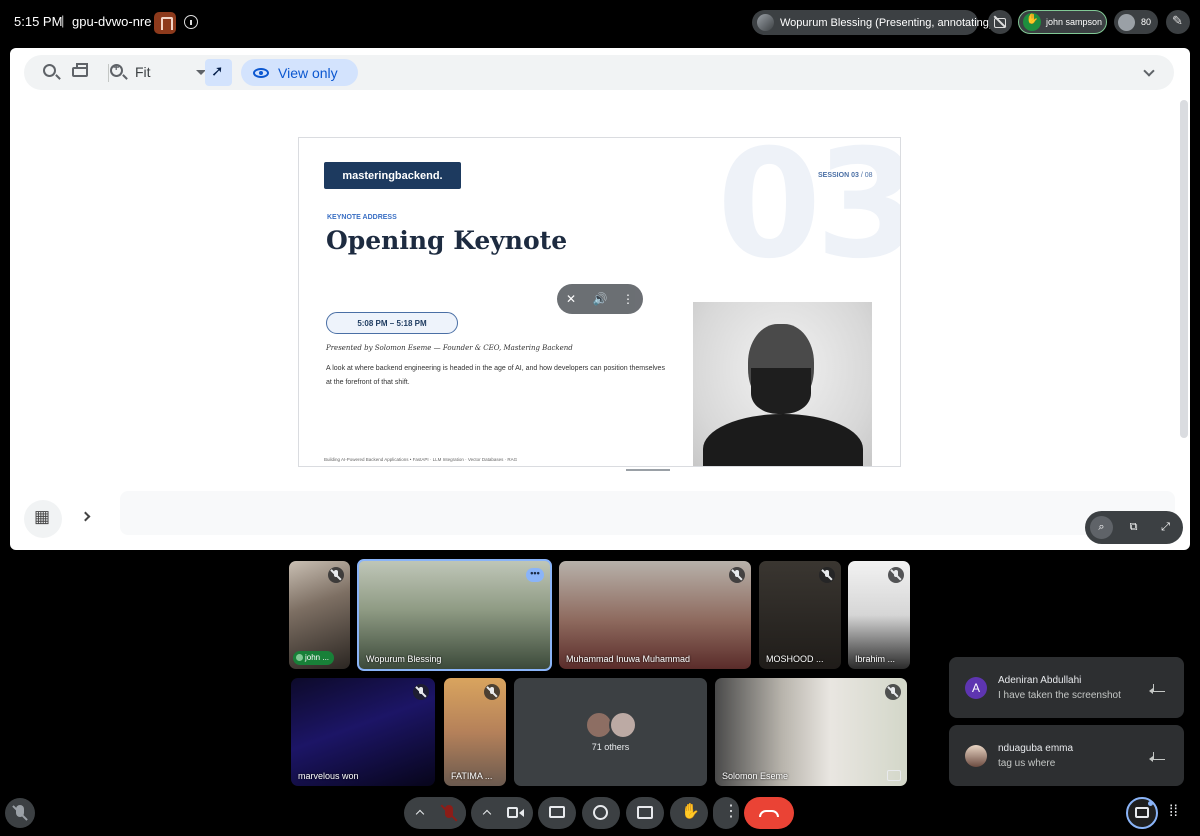 This screenshot has height=836, width=1200. I want to click on participant-tile: marvelous won, so click(363, 732).